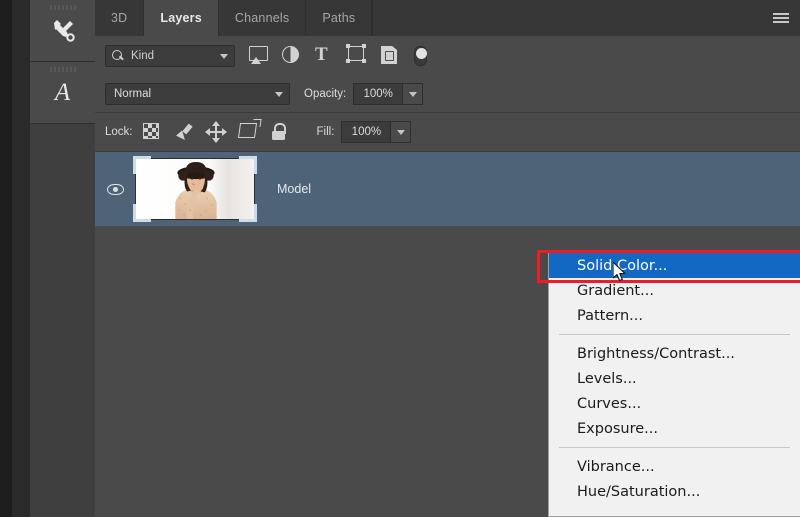 The image size is (800, 517). I want to click on tab-layers: Layers, so click(181, 18).